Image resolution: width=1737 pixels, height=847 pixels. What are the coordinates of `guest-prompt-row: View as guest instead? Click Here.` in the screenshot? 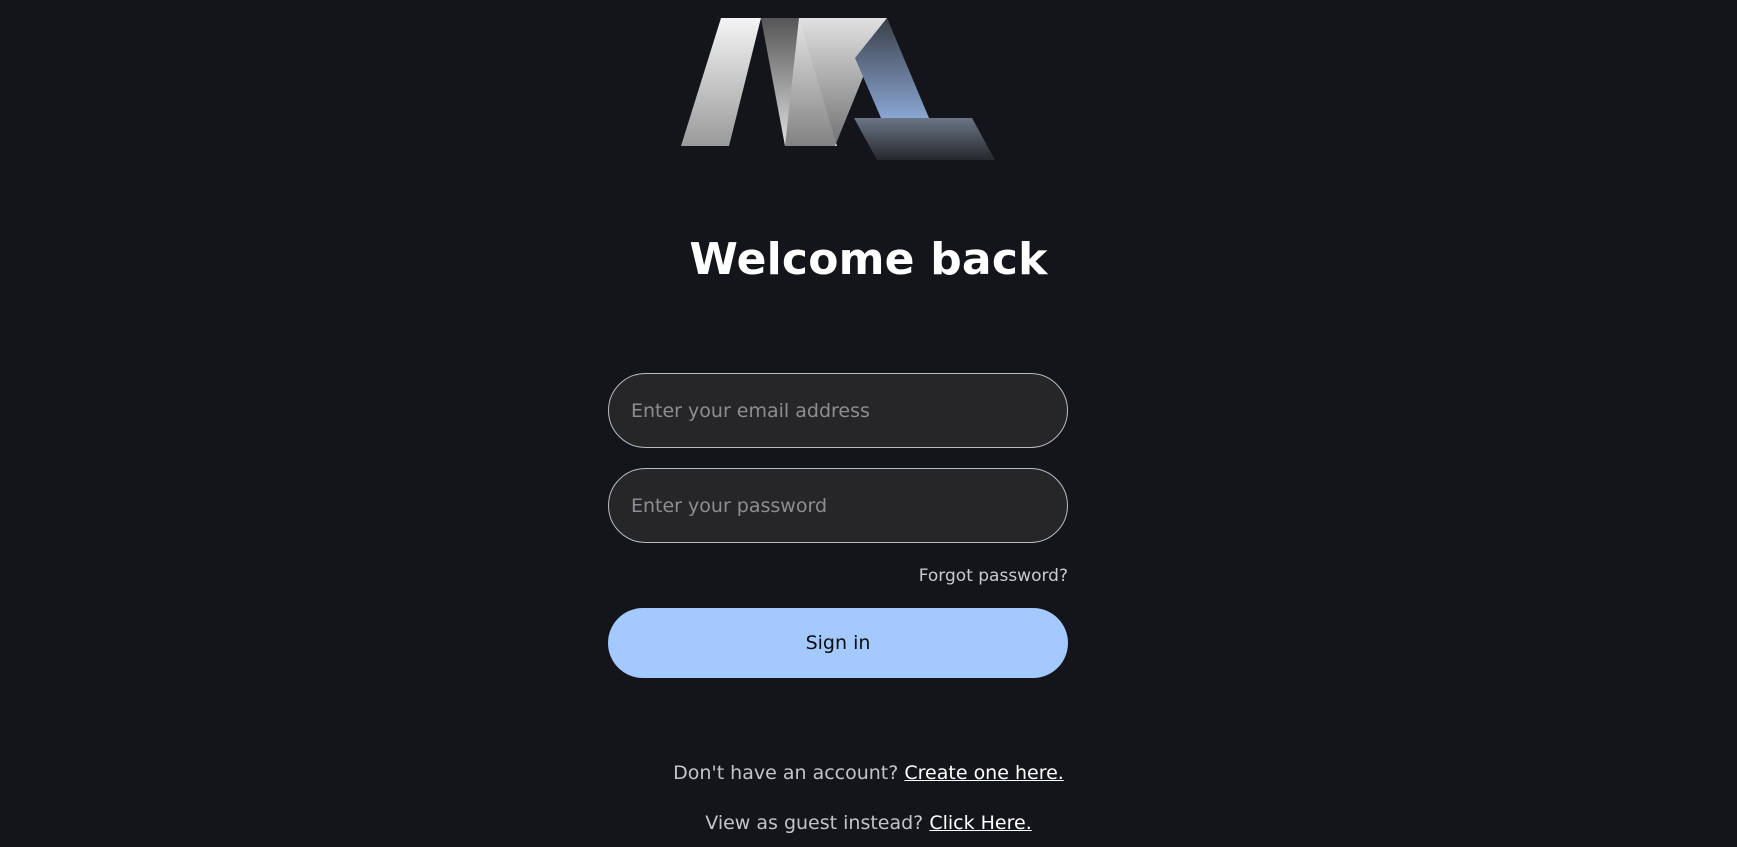 It's located at (868, 823).